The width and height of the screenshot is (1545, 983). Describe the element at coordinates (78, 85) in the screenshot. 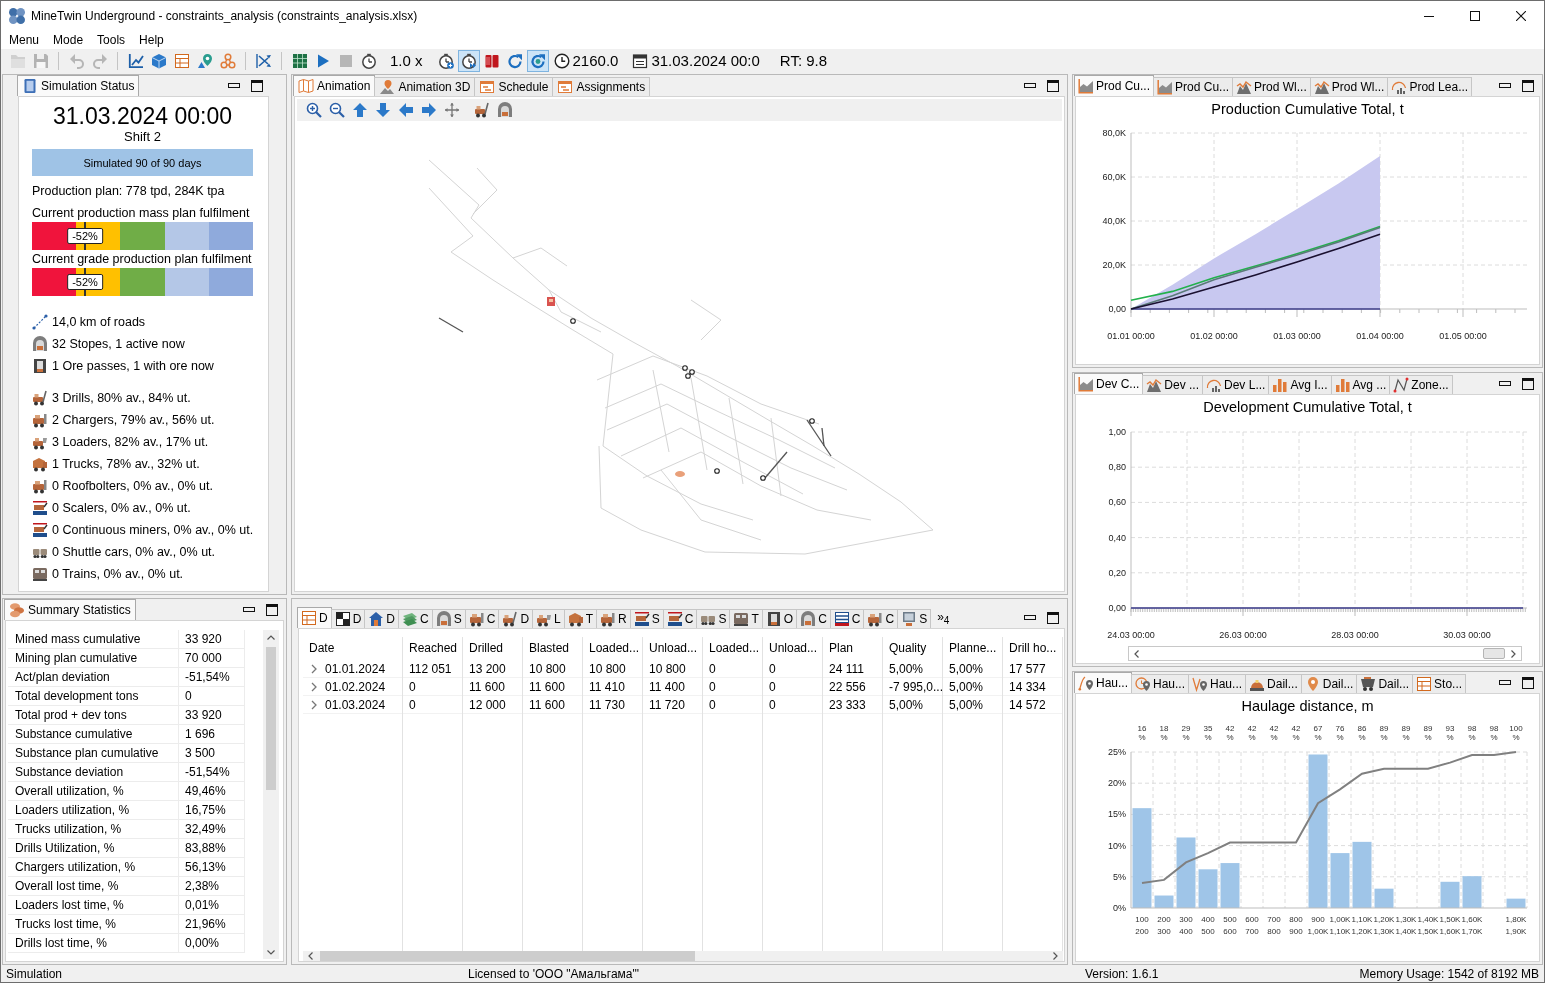

I see `panel-tab: Simulation Status` at that location.